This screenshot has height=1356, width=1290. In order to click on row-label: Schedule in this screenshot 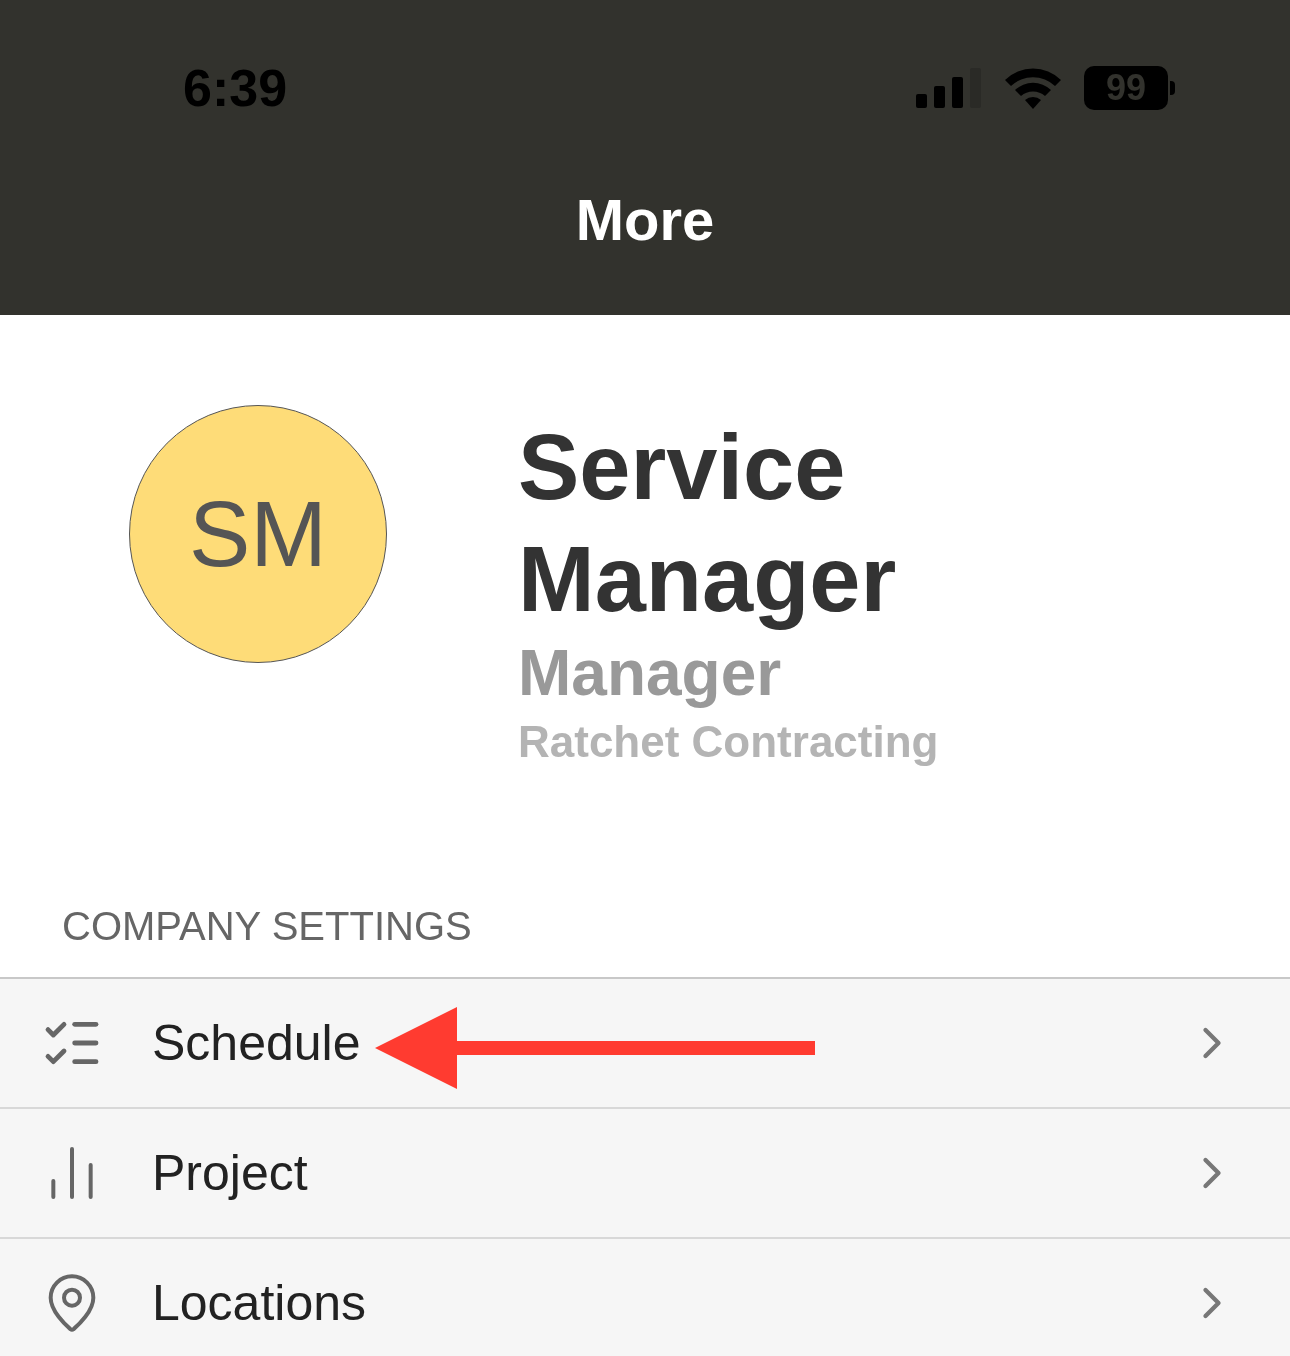, I will do `click(256, 1043)`.